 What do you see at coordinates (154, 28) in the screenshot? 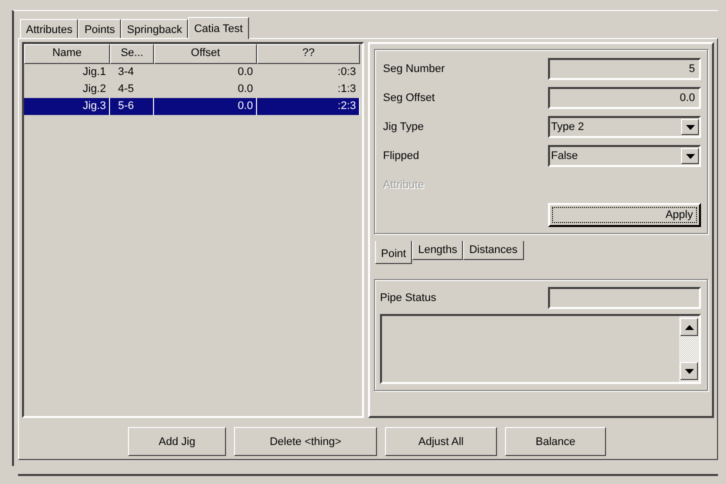
I see `tab: Springback` at bounding box center [154, 28].